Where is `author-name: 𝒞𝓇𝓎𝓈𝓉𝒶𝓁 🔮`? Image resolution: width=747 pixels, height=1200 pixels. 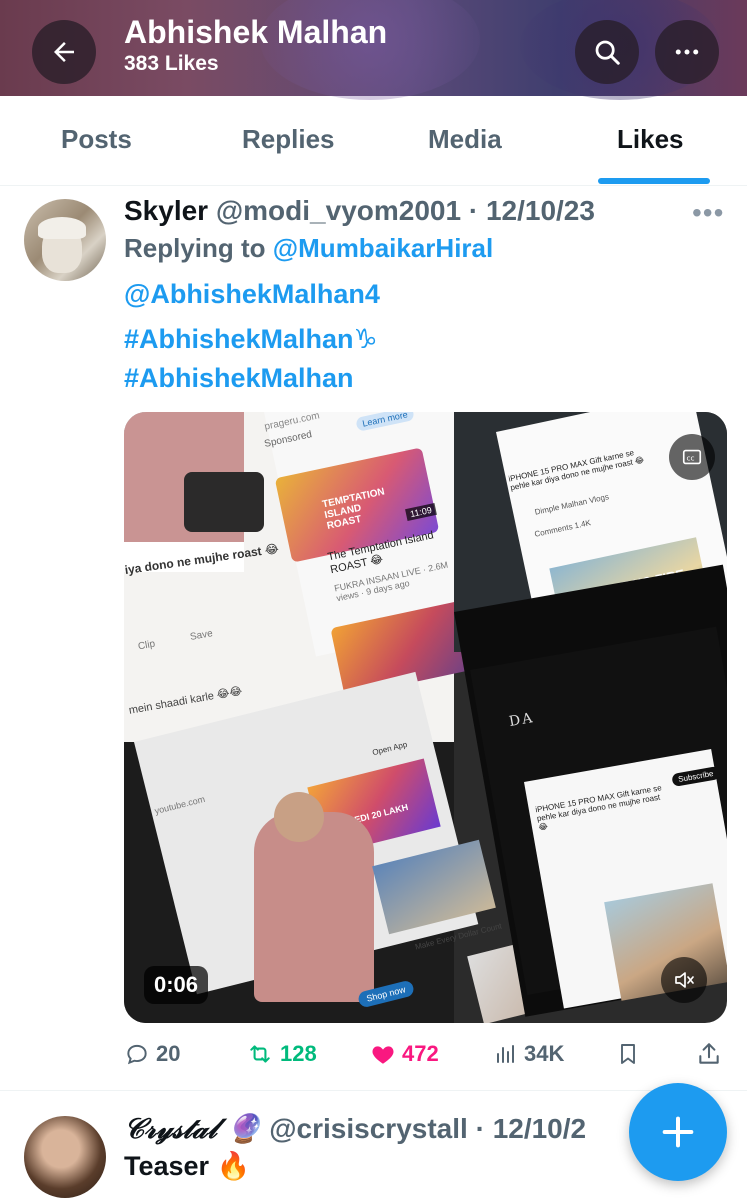
author-name: 𝒞𝓇𝓎𝓈𝓉𝒶𝓁 🔮 is located at coordinates (192, 1128).